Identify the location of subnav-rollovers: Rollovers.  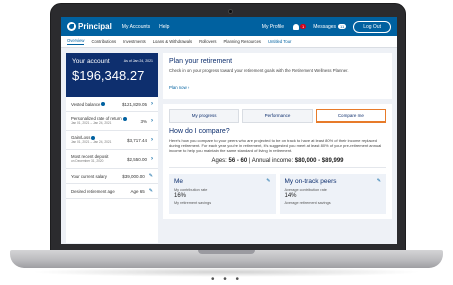
(207, 41).